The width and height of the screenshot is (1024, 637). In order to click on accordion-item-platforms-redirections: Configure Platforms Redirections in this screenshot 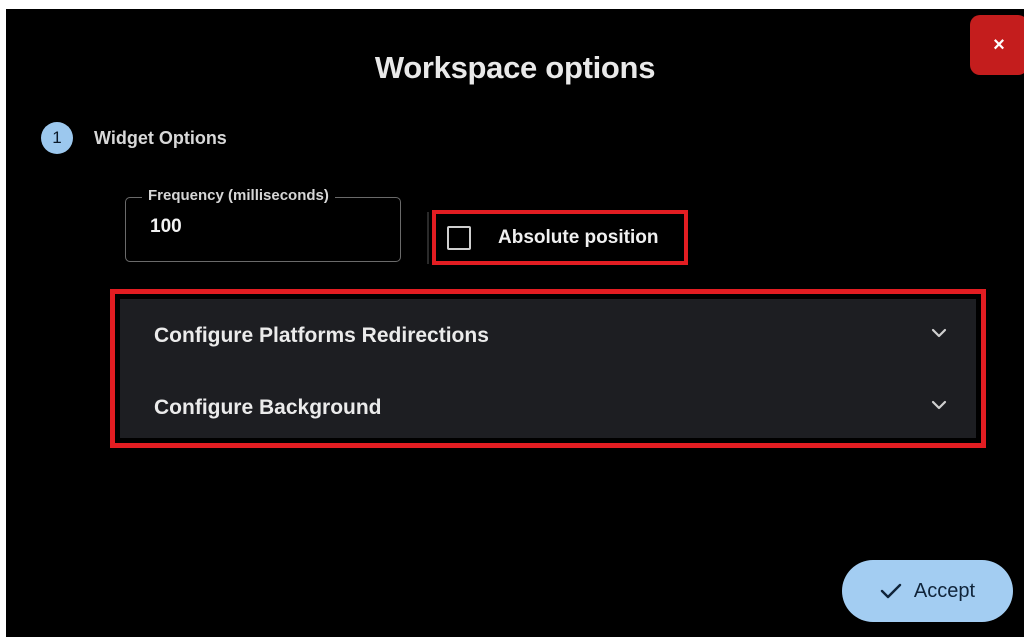, I will do `click(548, 334)`.